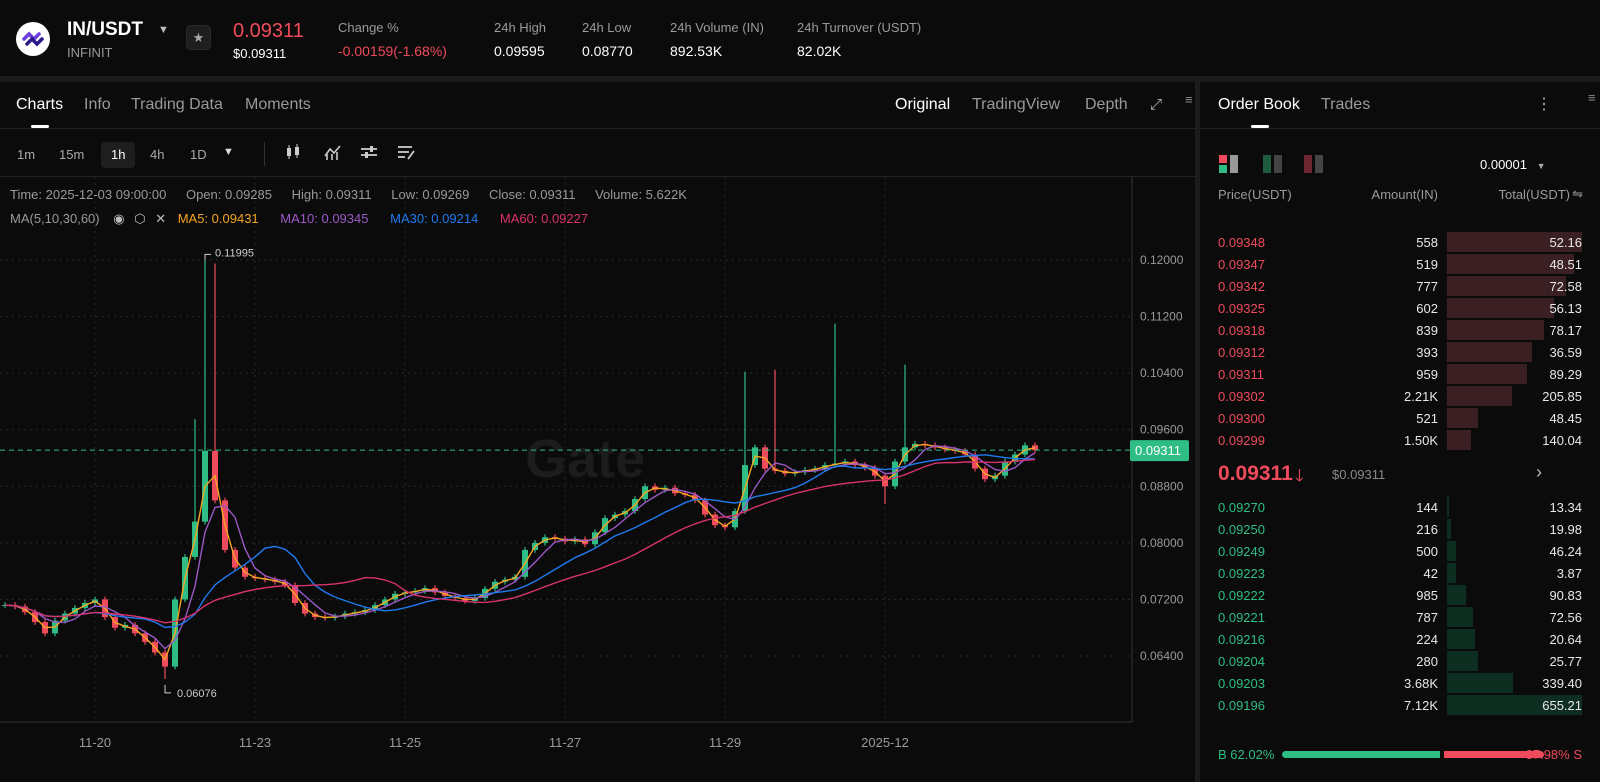 The image size is (1600, 782). What do you see at coordinates (1241, 396) in the screenshot?
I see `order-price: 0.09302` at bounding box center [1241, 396].